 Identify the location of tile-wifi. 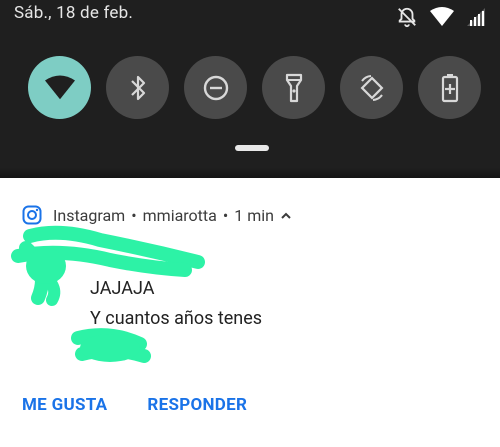
(59, 87).